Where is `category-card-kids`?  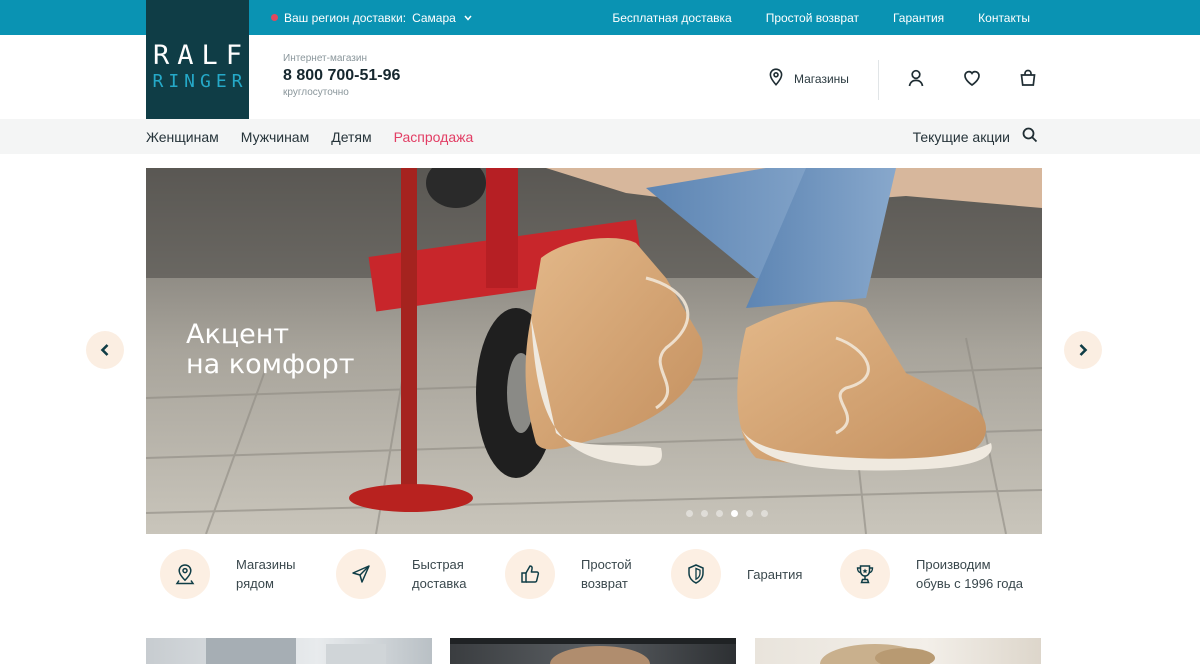 category-card-kids is located at coordinates (898, 651).